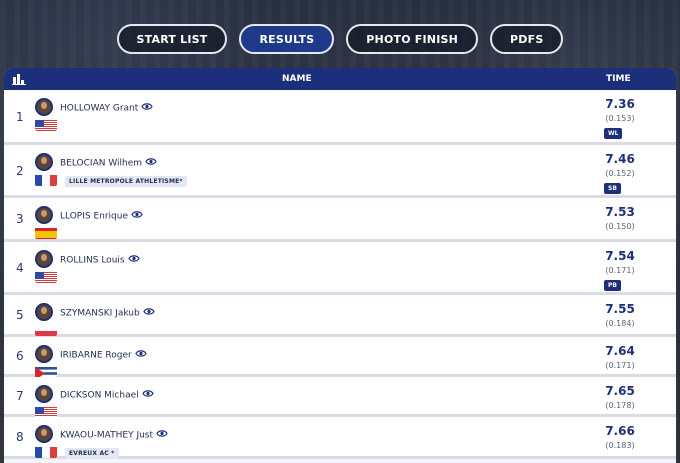 This screenshot has width=680, height=463. I want to click on record-badge: WL, so click(613, 133).